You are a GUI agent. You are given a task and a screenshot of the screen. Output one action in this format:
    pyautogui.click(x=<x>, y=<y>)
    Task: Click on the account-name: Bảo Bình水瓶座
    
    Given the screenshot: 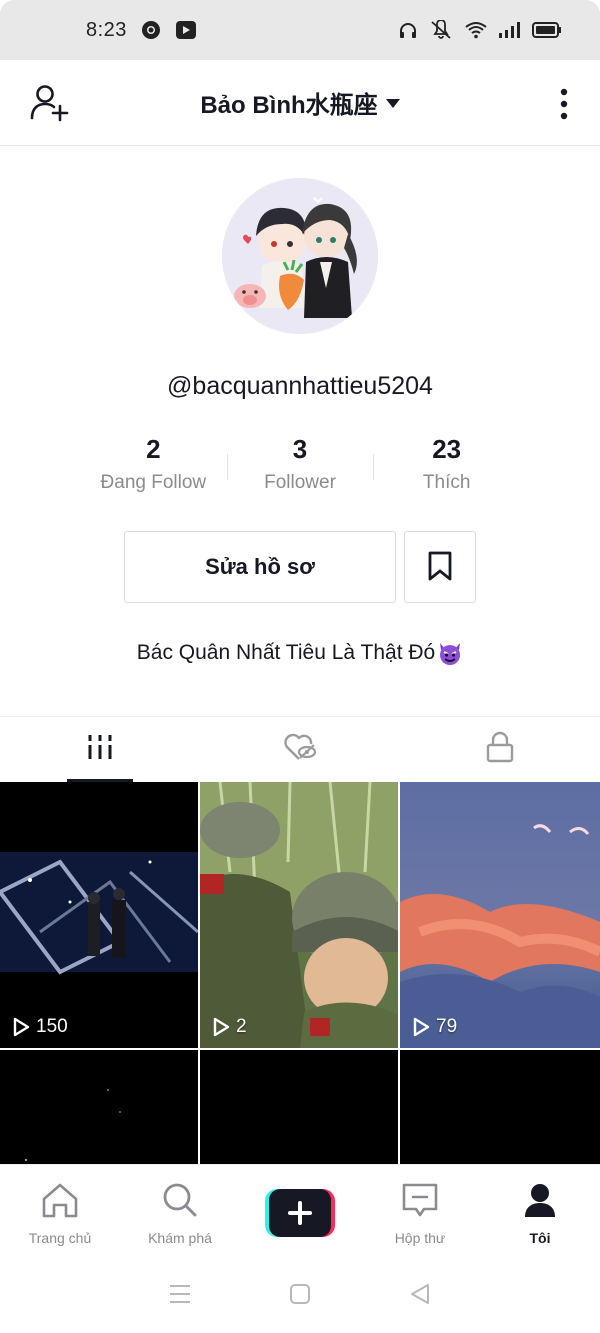 What is the action you would take?
    pyautogui.click(x=289, y=105)
    